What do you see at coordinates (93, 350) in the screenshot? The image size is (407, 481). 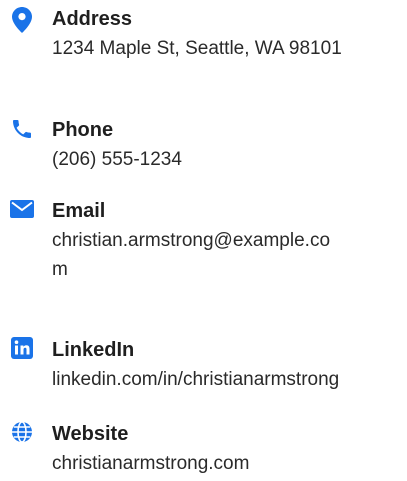 I see `linkedin-label: LinkedIn` at bounding box center [93, 350].